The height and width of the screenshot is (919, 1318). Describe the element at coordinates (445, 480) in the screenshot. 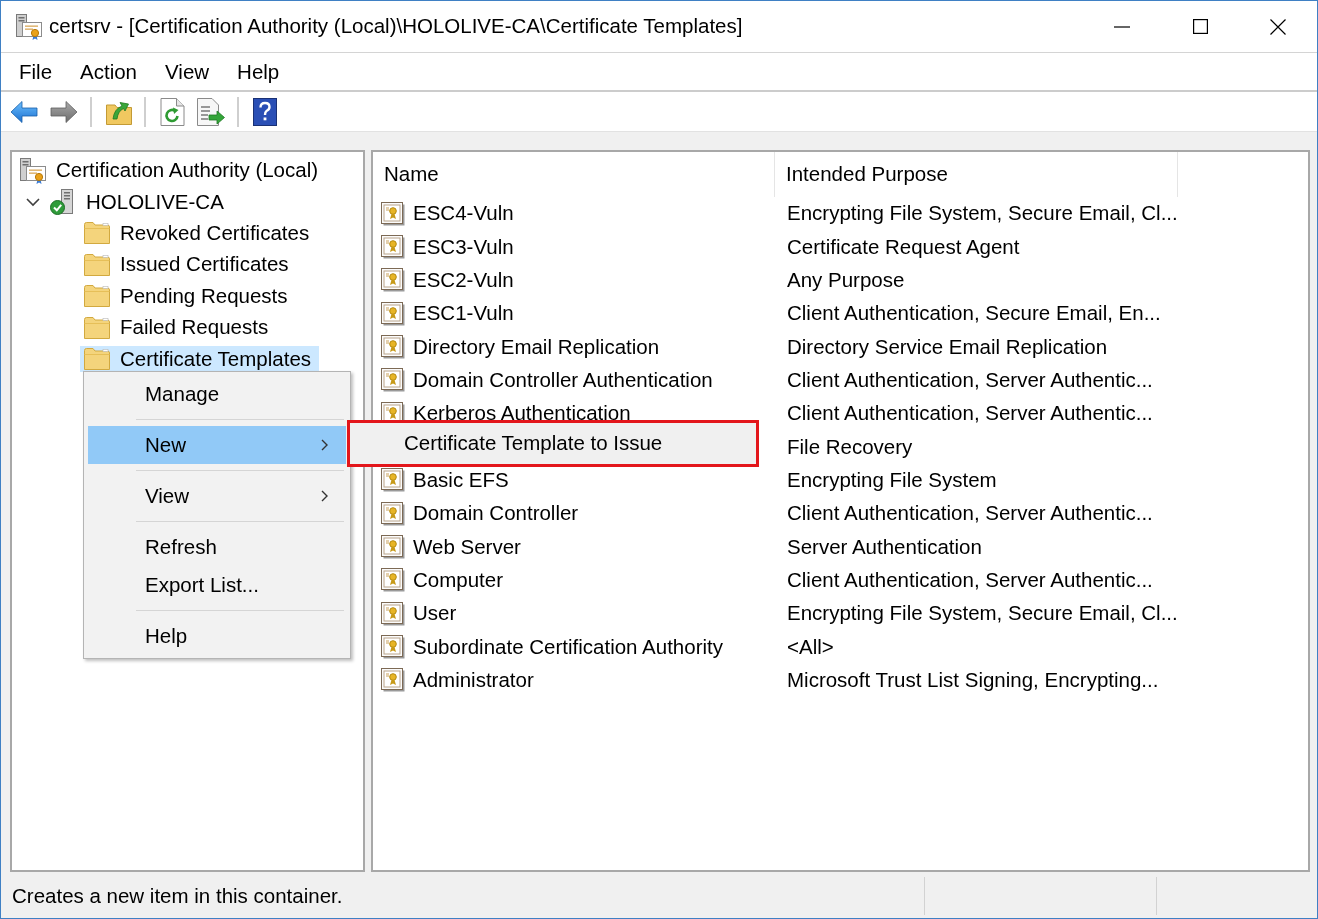

I see `list-item: Basic EFS` at that location.